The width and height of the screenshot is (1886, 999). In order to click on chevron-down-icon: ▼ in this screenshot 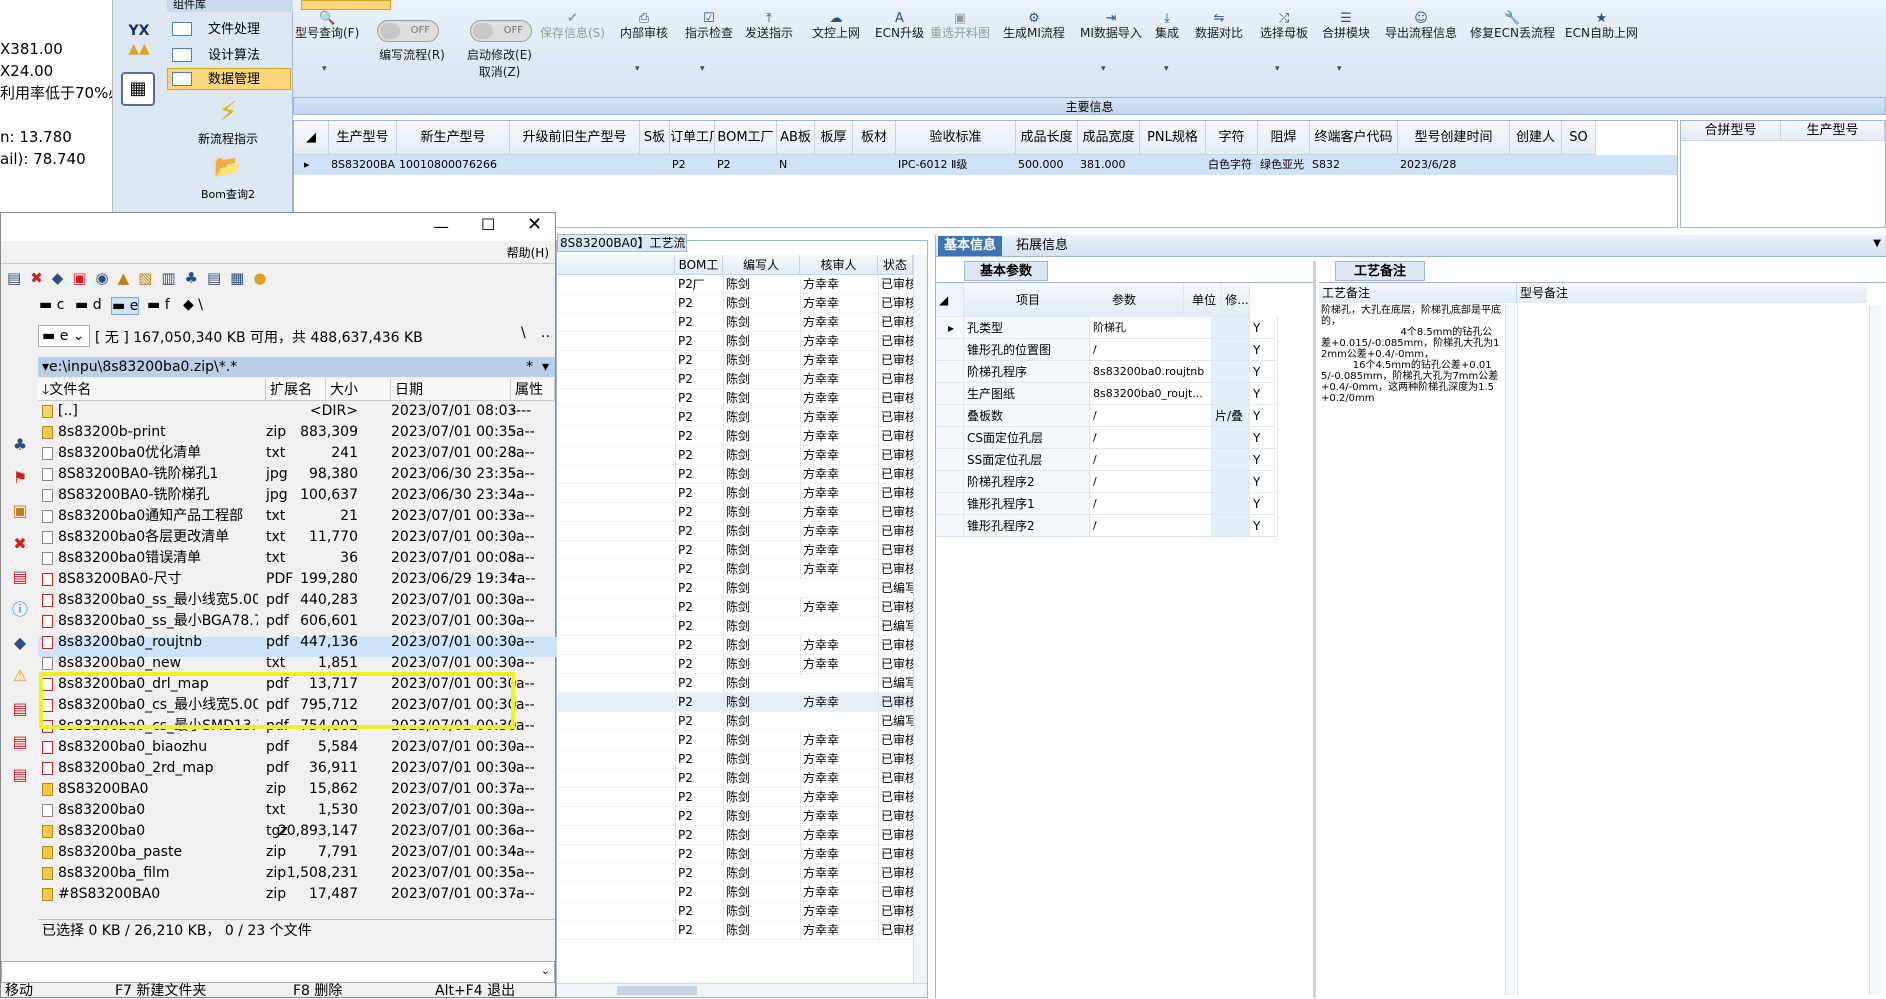, I will do `click(1877, 243)`.